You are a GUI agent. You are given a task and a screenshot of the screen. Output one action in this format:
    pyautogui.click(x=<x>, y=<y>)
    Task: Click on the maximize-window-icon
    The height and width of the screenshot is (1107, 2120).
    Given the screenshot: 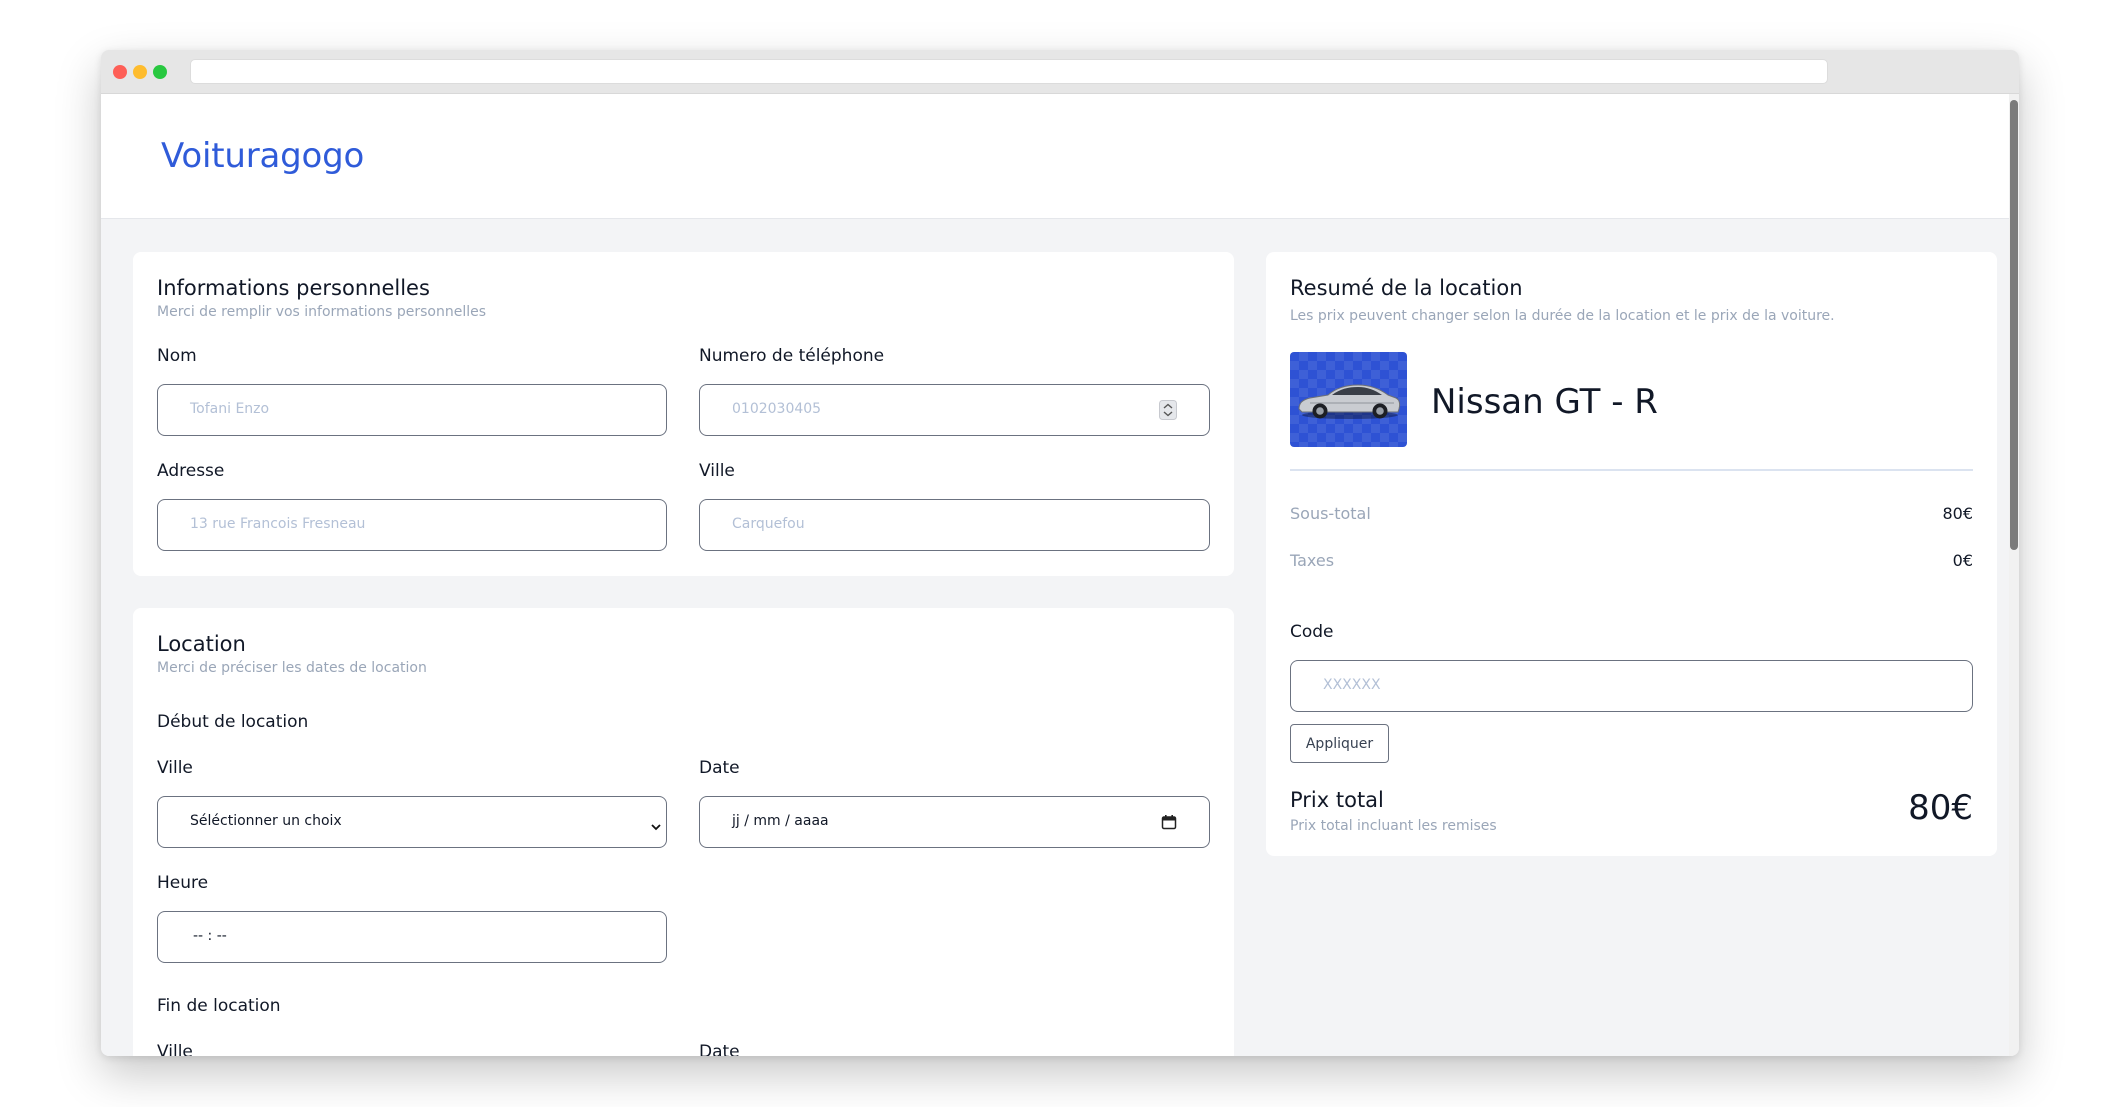 What is the action you would take?
    pyautogui.click(x=160, y=72)
    